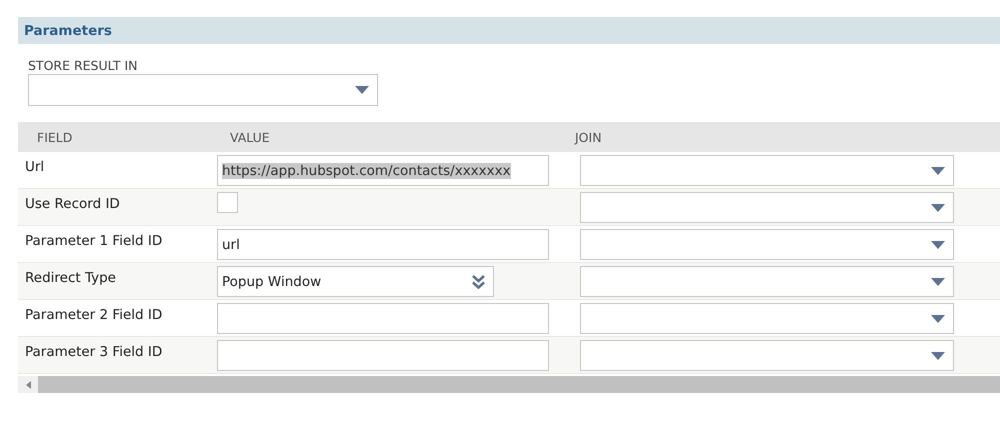 The height and width of the screenshot is (422, 1000). I want to click on store-result-dropdown, so click(203, 90).